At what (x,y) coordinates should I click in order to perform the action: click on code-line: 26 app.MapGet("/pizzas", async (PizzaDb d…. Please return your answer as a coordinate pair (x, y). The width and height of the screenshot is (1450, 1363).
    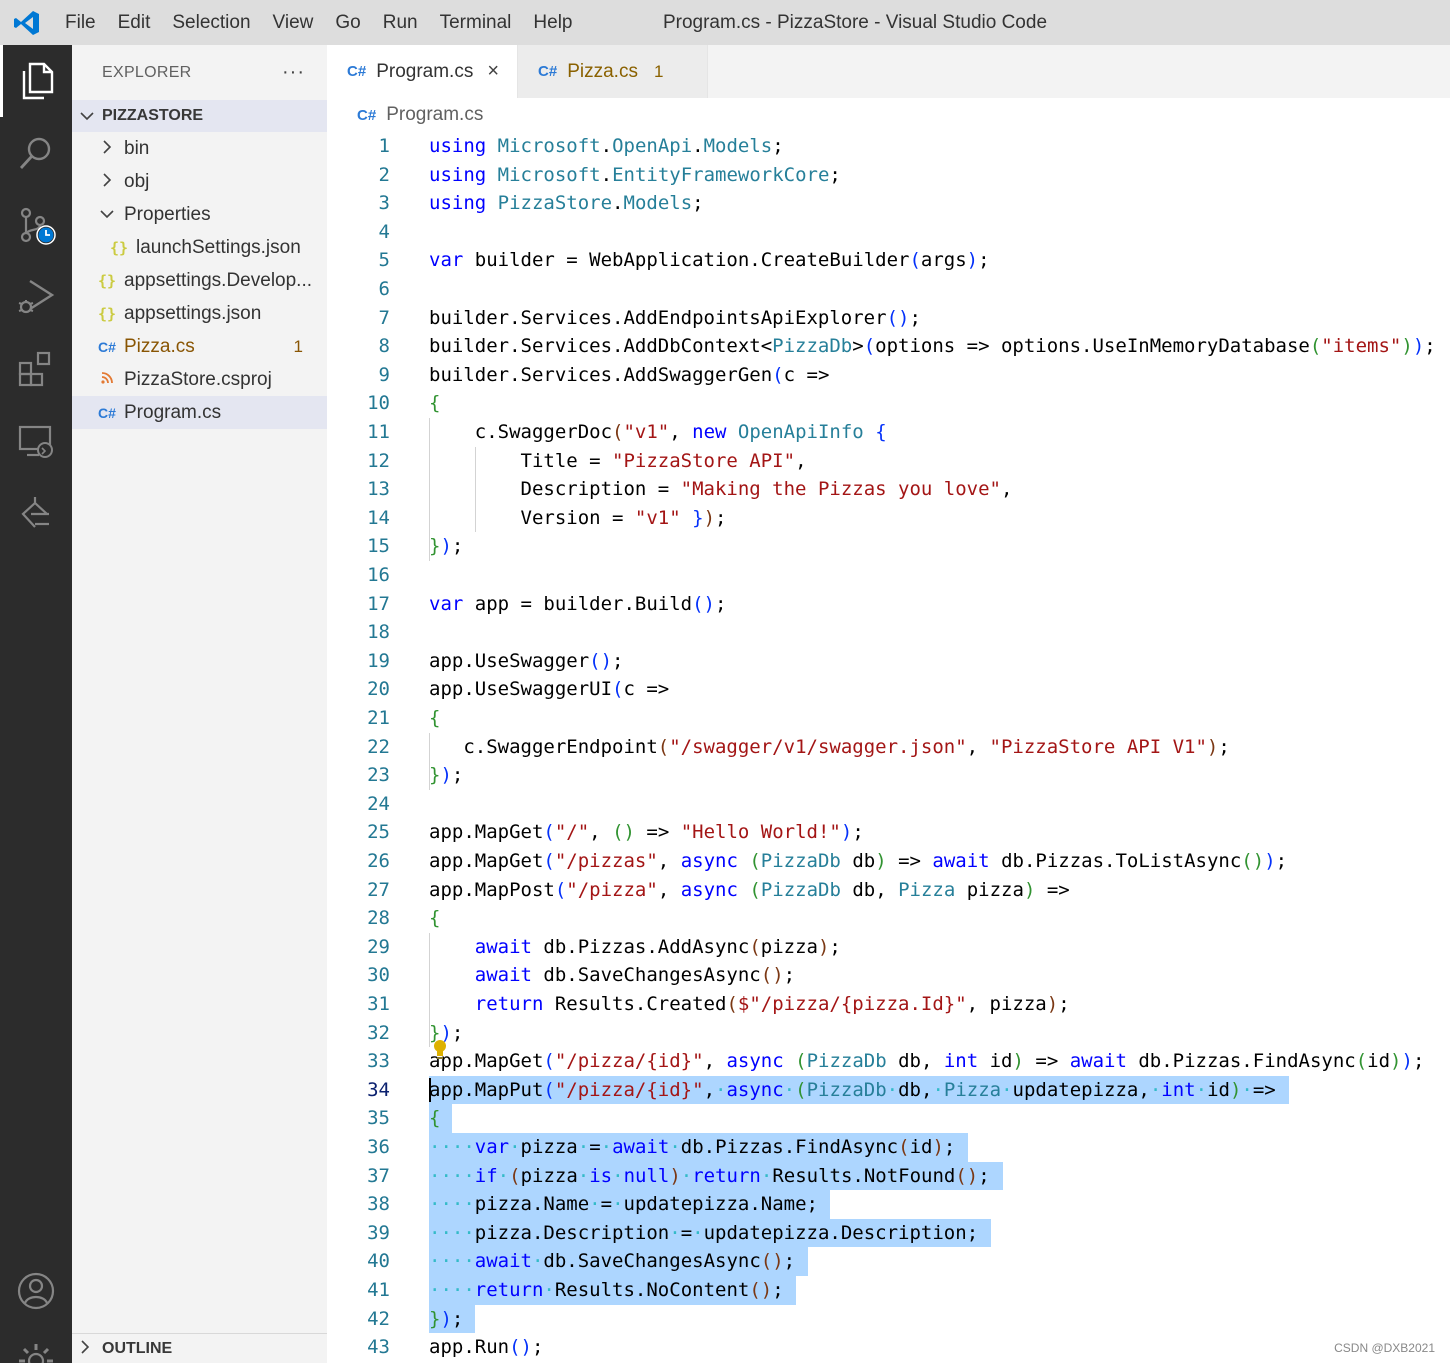
    Looking at the image, I should click on (888, 861).